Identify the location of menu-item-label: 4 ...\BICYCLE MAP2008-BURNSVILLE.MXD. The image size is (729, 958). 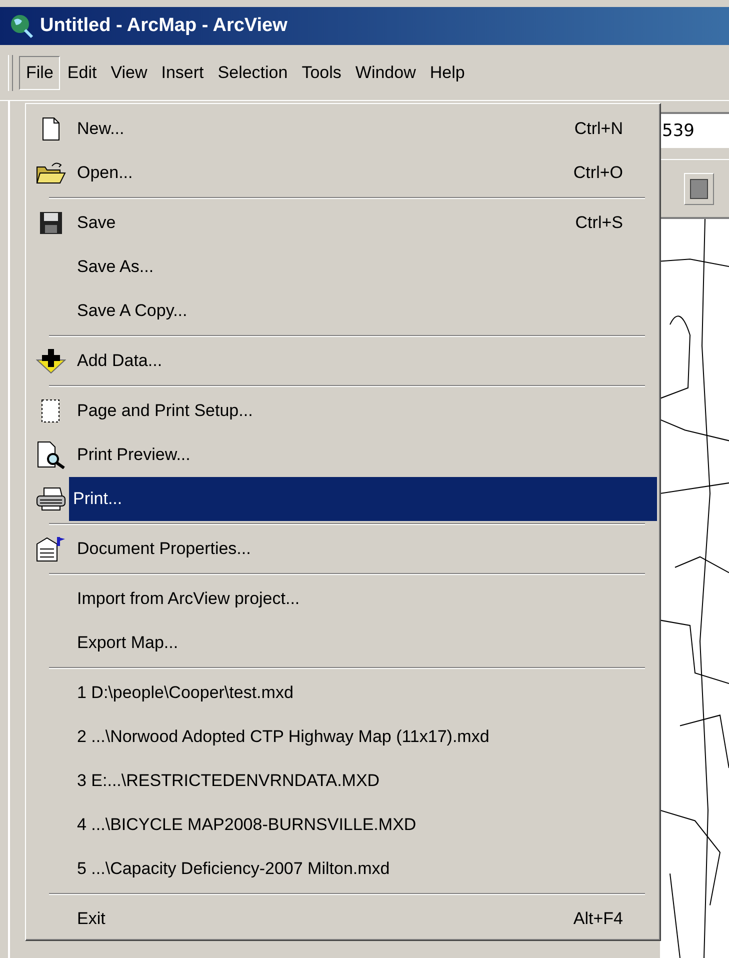
(247, 825).